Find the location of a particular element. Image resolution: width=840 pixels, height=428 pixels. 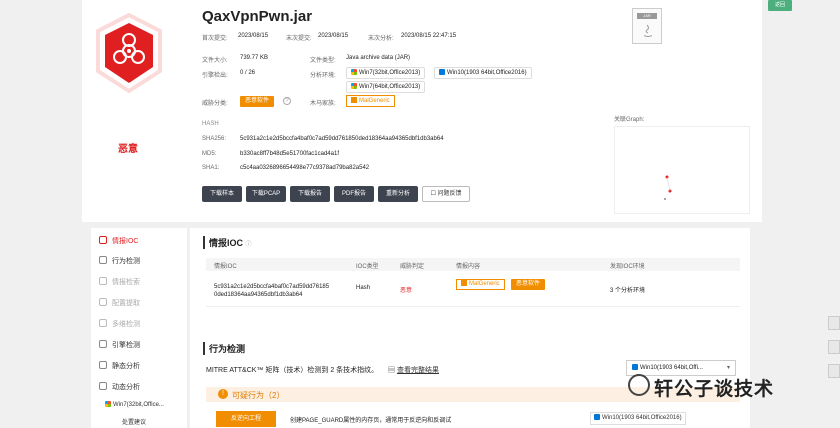

verdict-label: 恶意 is located at coordinates (128, 149).